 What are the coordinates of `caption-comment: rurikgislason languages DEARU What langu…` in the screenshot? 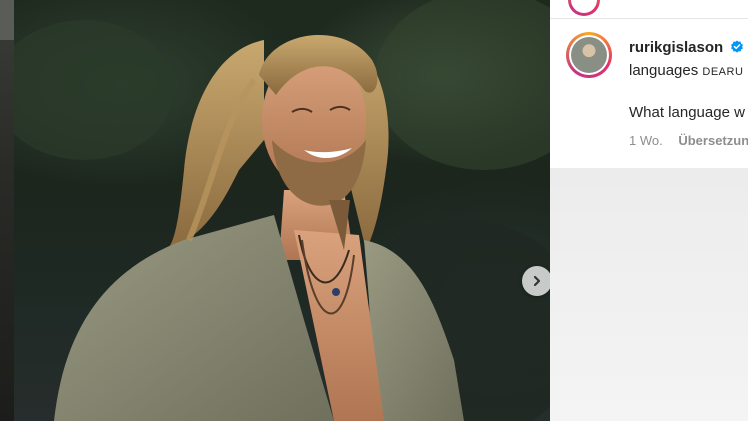 It's located at (649, 93).